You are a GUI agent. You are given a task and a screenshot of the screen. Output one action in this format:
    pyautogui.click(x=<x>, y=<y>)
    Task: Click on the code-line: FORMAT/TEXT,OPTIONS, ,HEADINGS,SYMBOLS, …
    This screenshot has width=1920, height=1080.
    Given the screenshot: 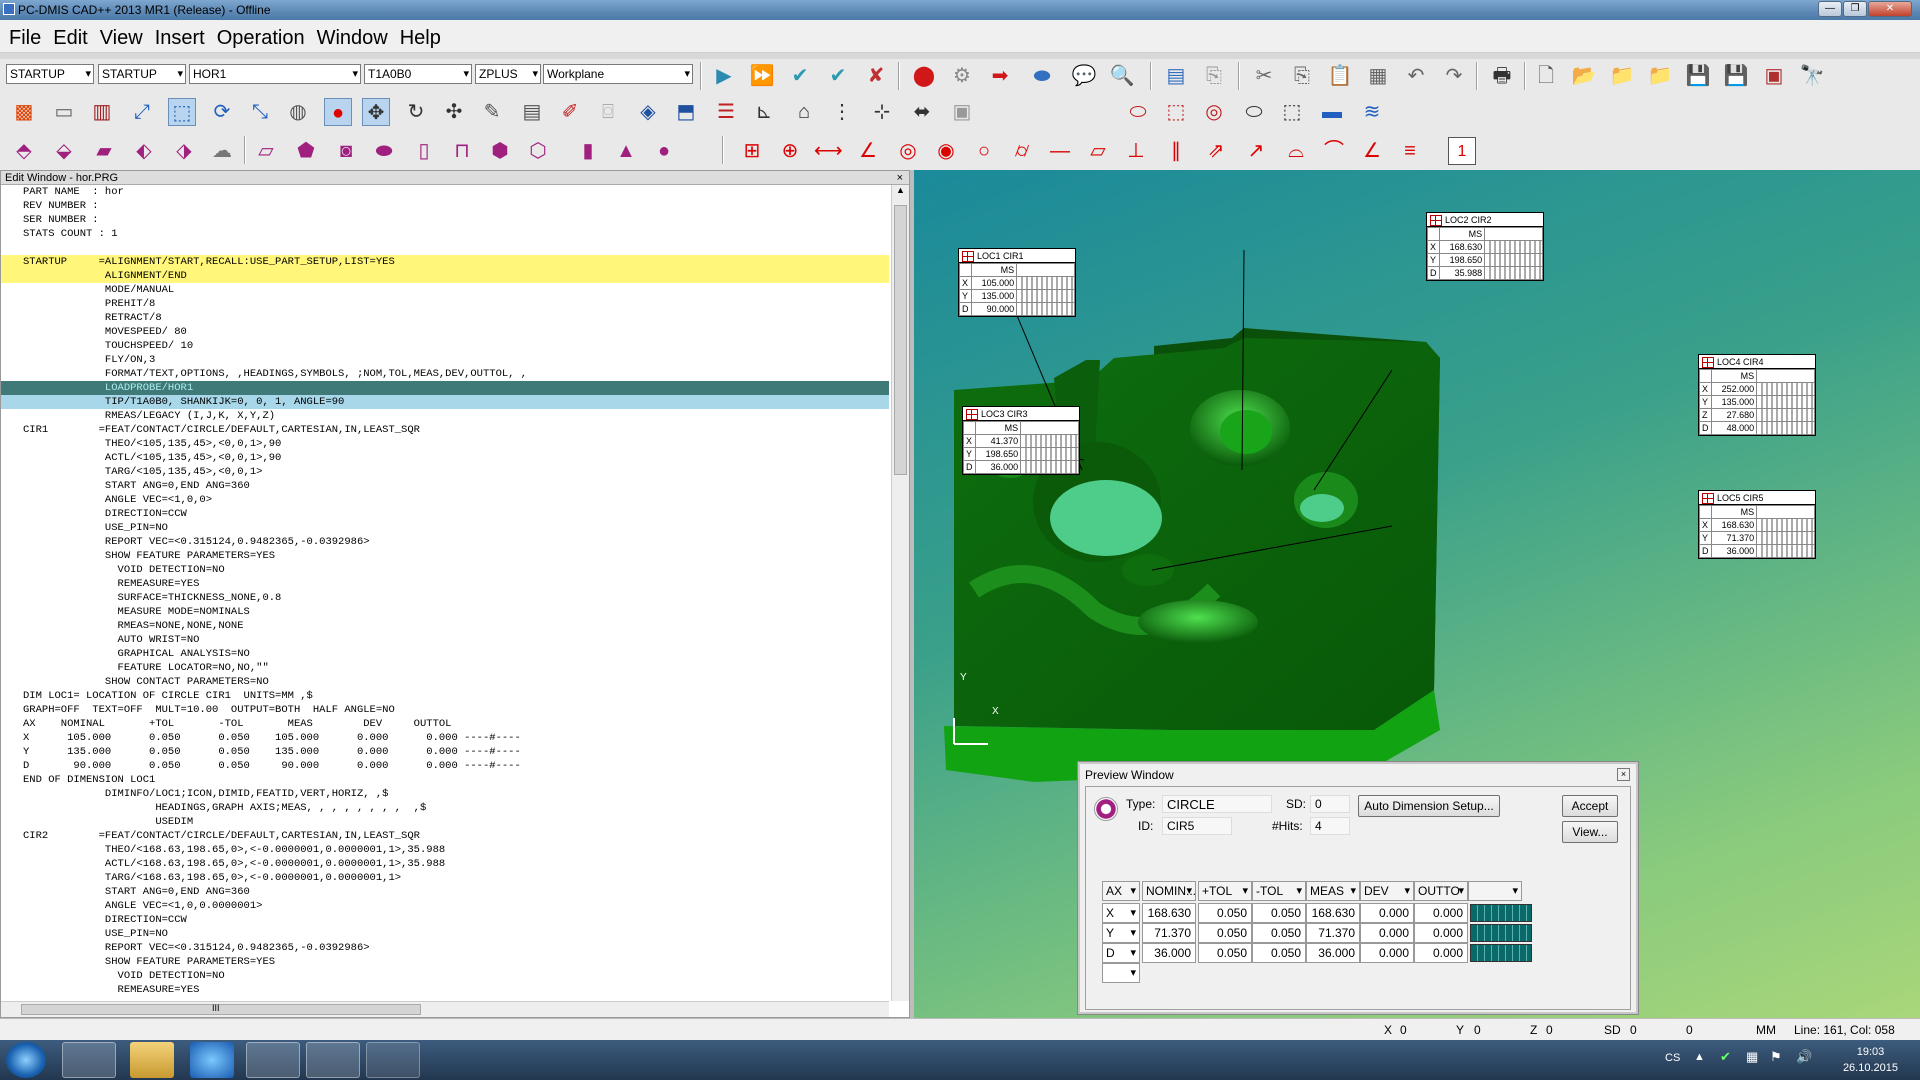 What is the action you would take?
    pyautogui.click(x=445, y=374)
    